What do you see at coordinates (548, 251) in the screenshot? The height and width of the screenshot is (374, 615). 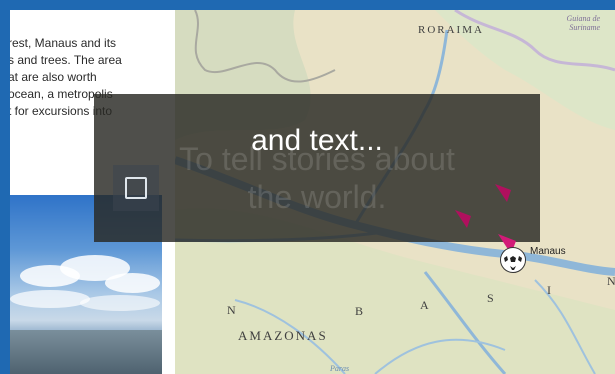 I see `label-manaus: Manaus` at bounding box center [548, 251].